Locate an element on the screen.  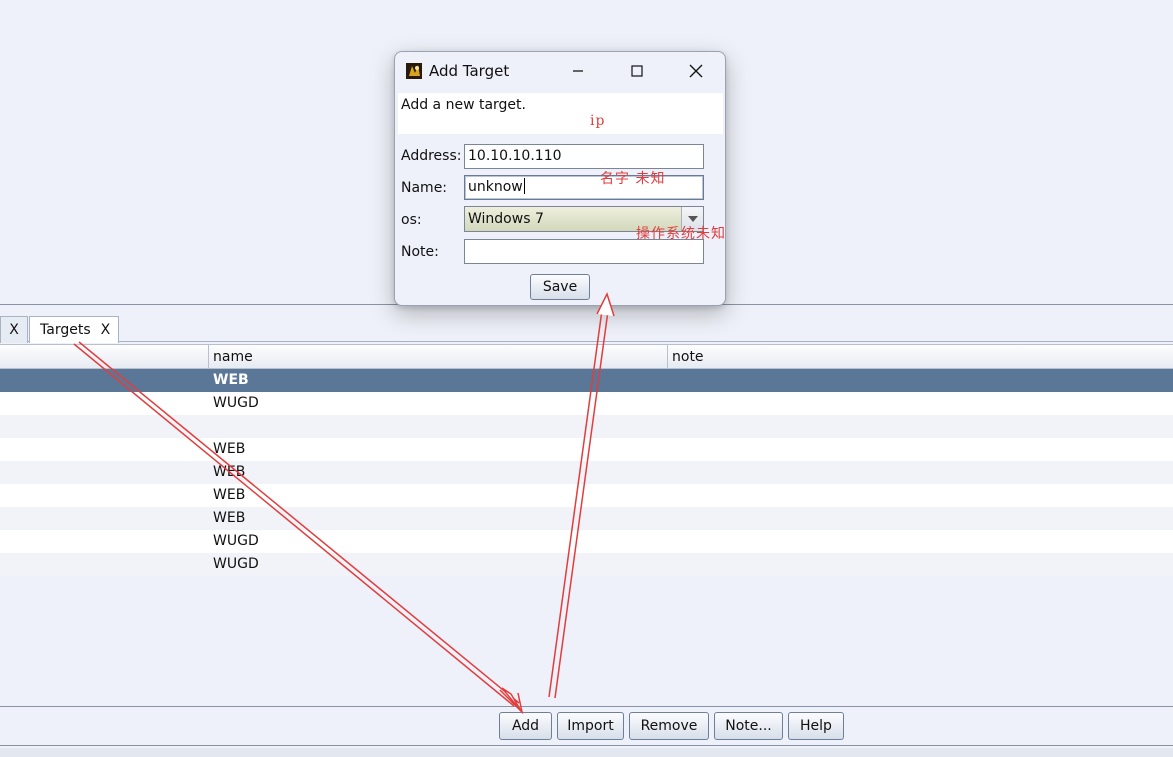
minimize-icon is located at coordinates (578, 71).